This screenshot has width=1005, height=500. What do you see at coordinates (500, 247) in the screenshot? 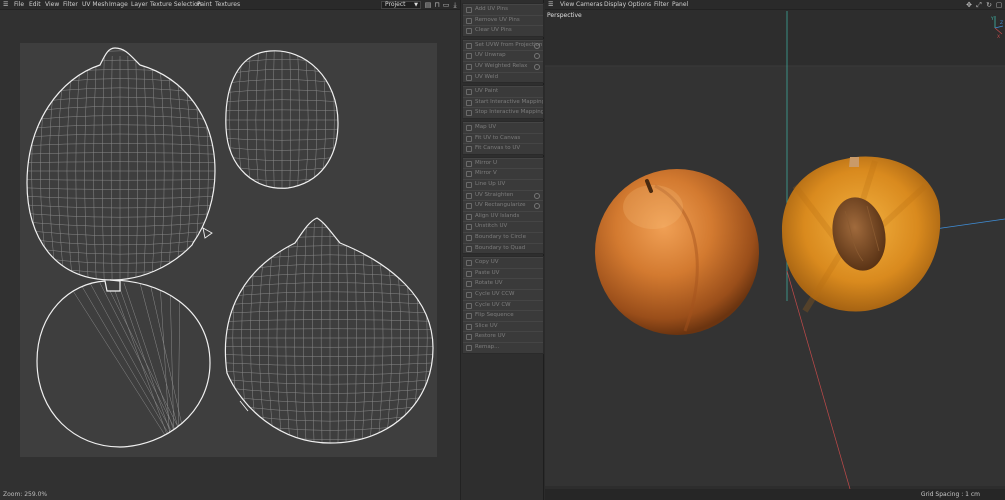
I see `command-label: Boundary to Quad` at bounding box center [500, 247].